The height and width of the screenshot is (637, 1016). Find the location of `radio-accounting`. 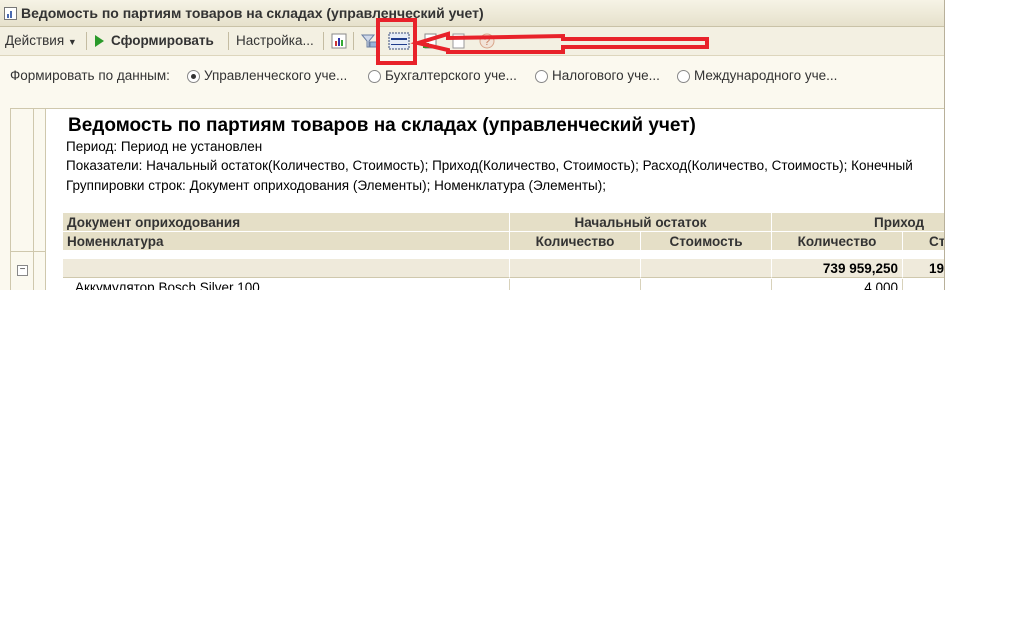

radio-accounting is located at coordinates (374, 76).